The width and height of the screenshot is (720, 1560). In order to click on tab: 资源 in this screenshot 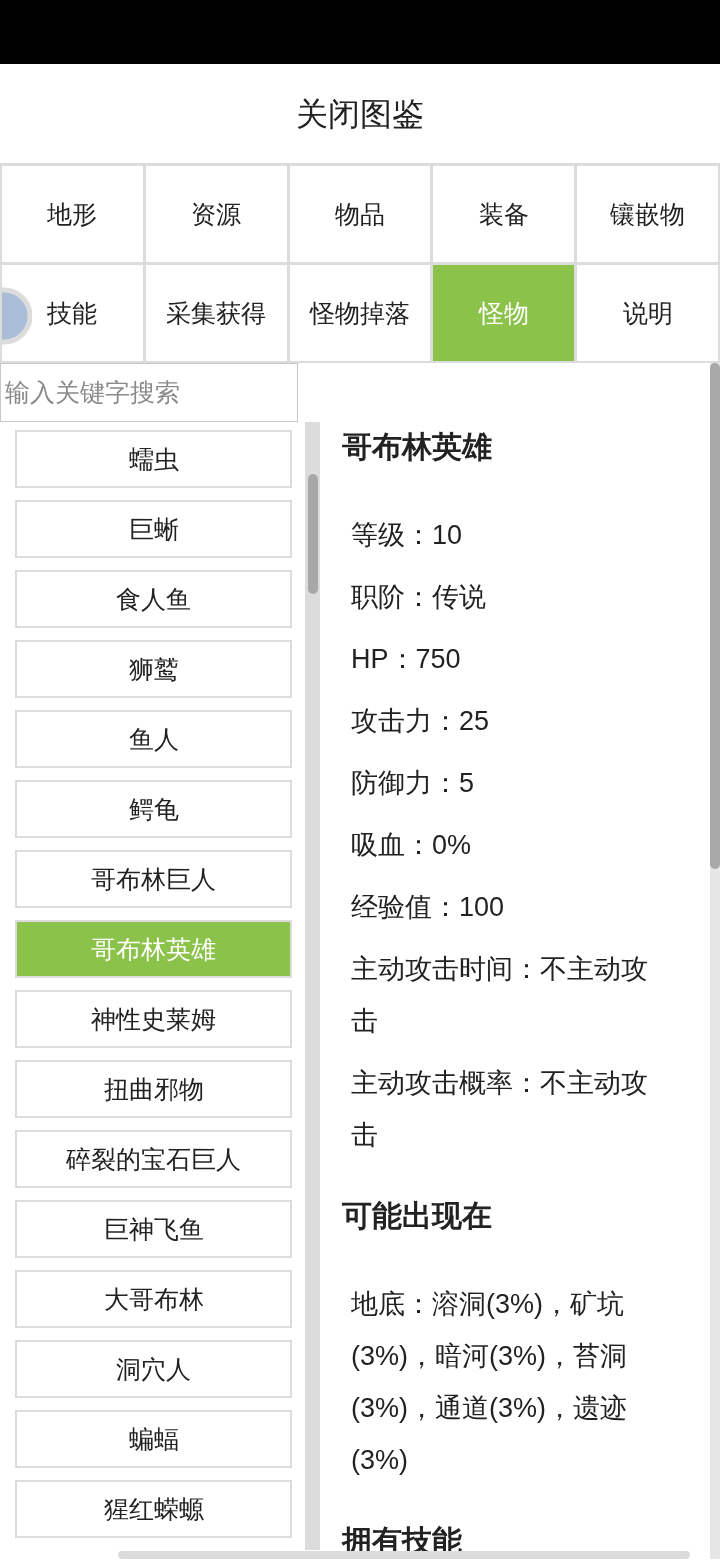, I will do `click(216, 214)`.